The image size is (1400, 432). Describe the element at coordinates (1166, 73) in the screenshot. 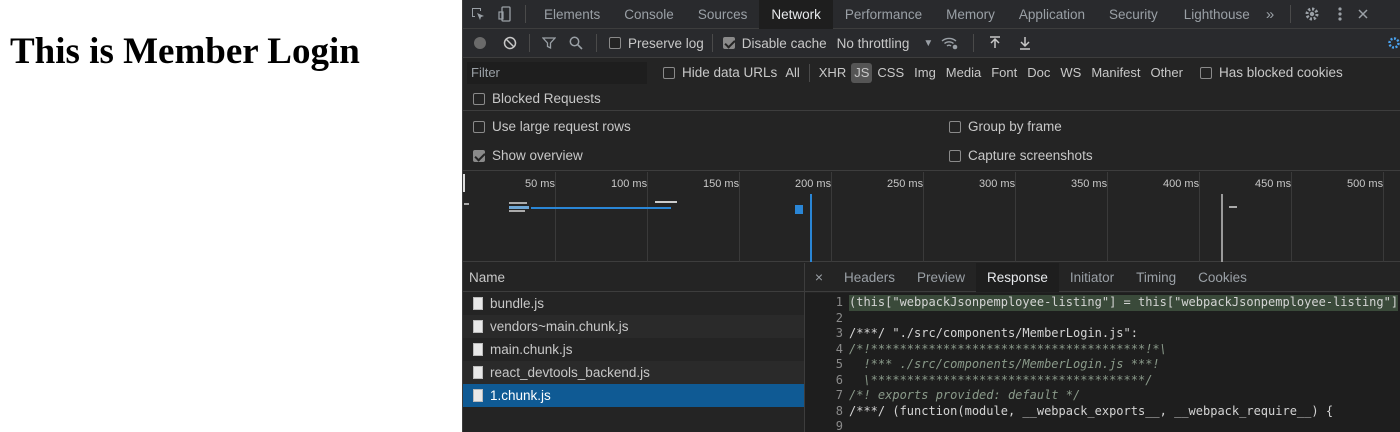

I see `filter-type-other: Other` at that location.